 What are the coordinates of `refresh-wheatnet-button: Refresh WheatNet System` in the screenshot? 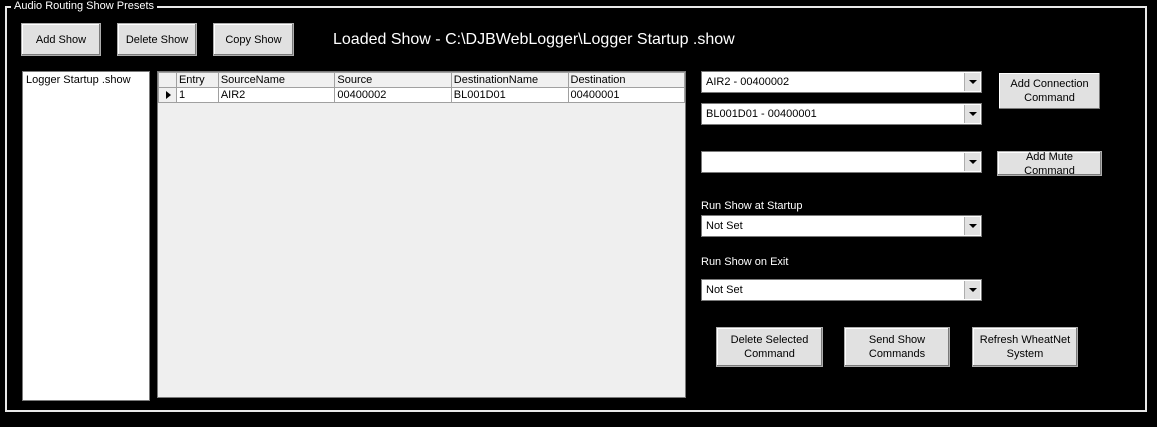 It's located at (1025, 347).